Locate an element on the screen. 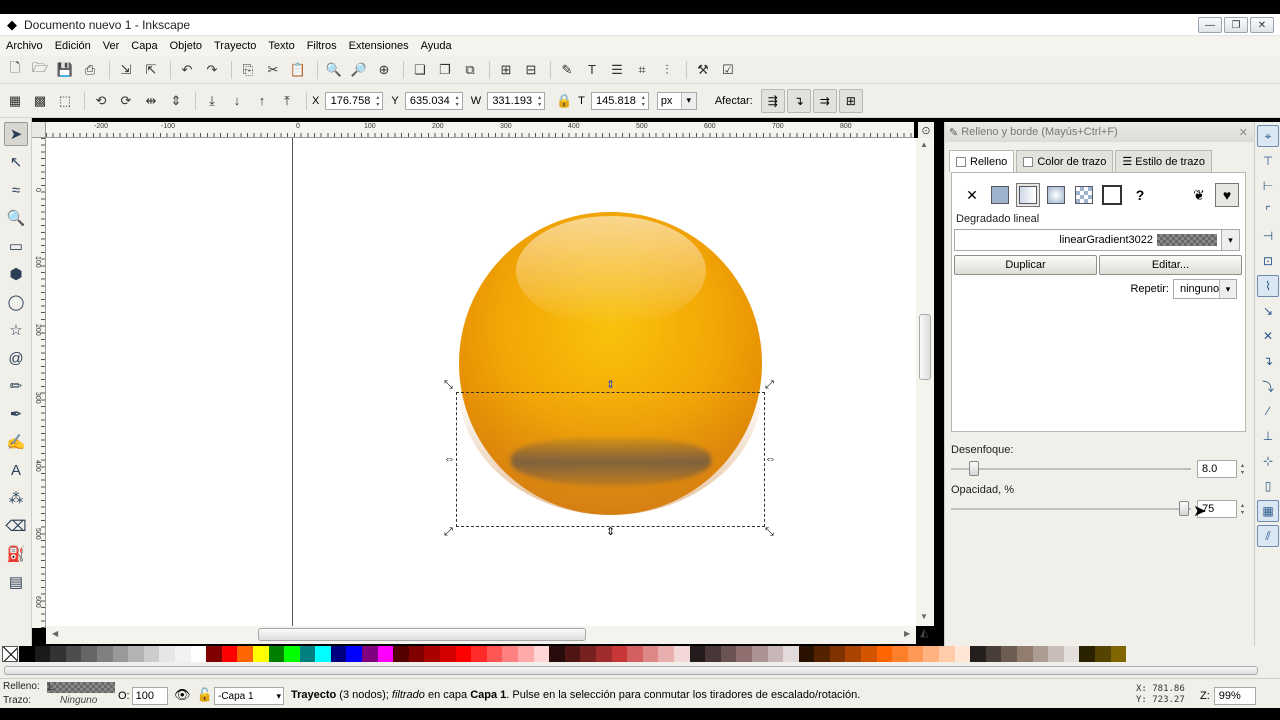 This screenshot has height=720, width=1280. affect-pattern-icon: ⊞ is located at coordinates (850, 100).